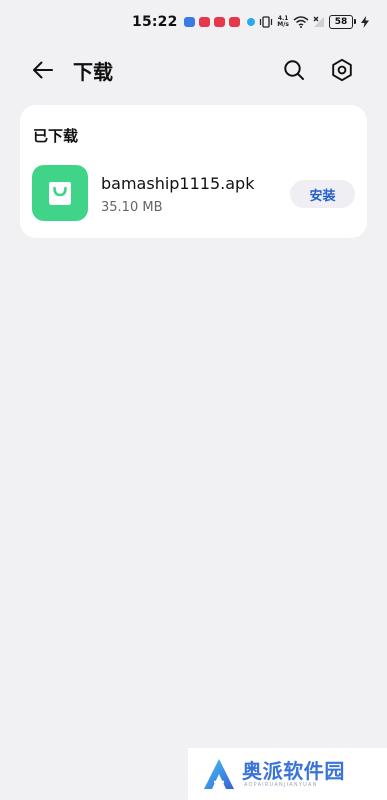  What do you see at coordinates (266, 22) in the screenshot?
I see `vibrate-icon` at bounding box center [266, 22].